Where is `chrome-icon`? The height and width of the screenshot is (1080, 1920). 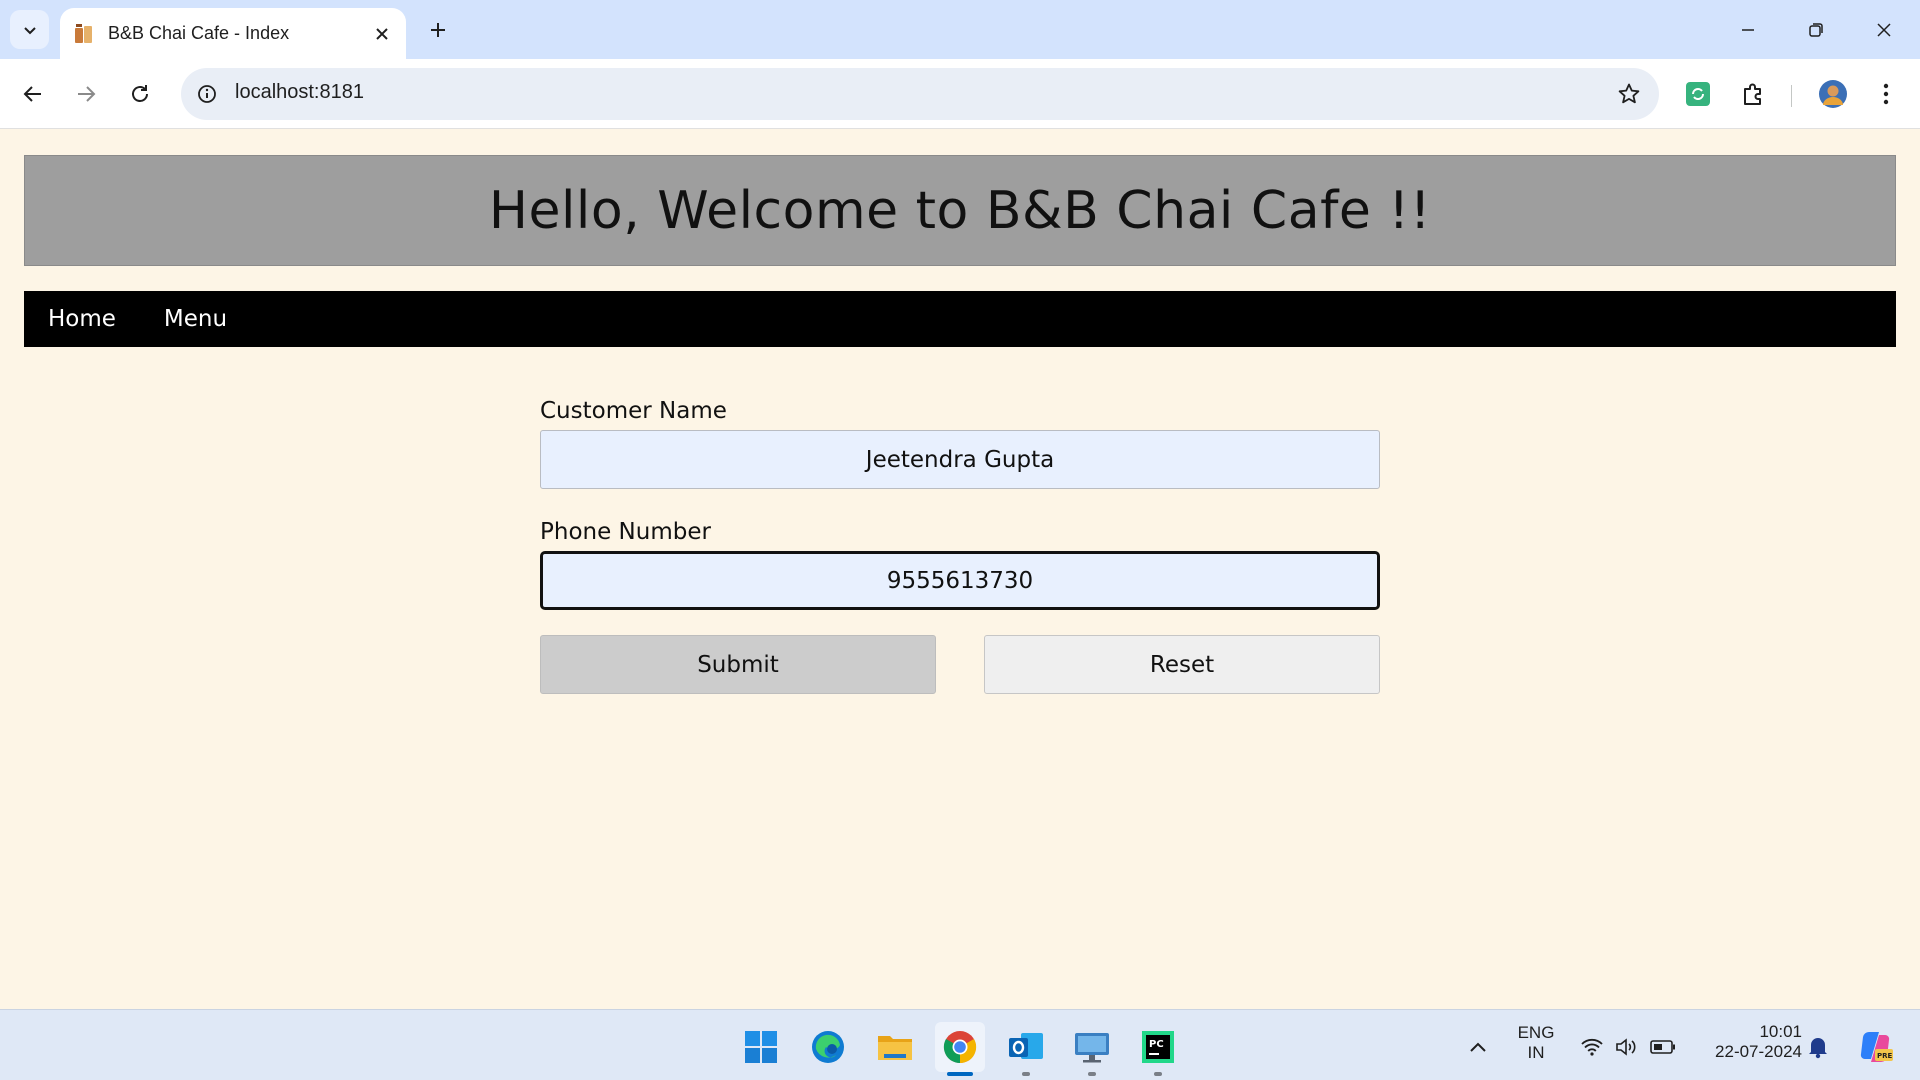 chrome-icon is located at coordinates (960, 1047).